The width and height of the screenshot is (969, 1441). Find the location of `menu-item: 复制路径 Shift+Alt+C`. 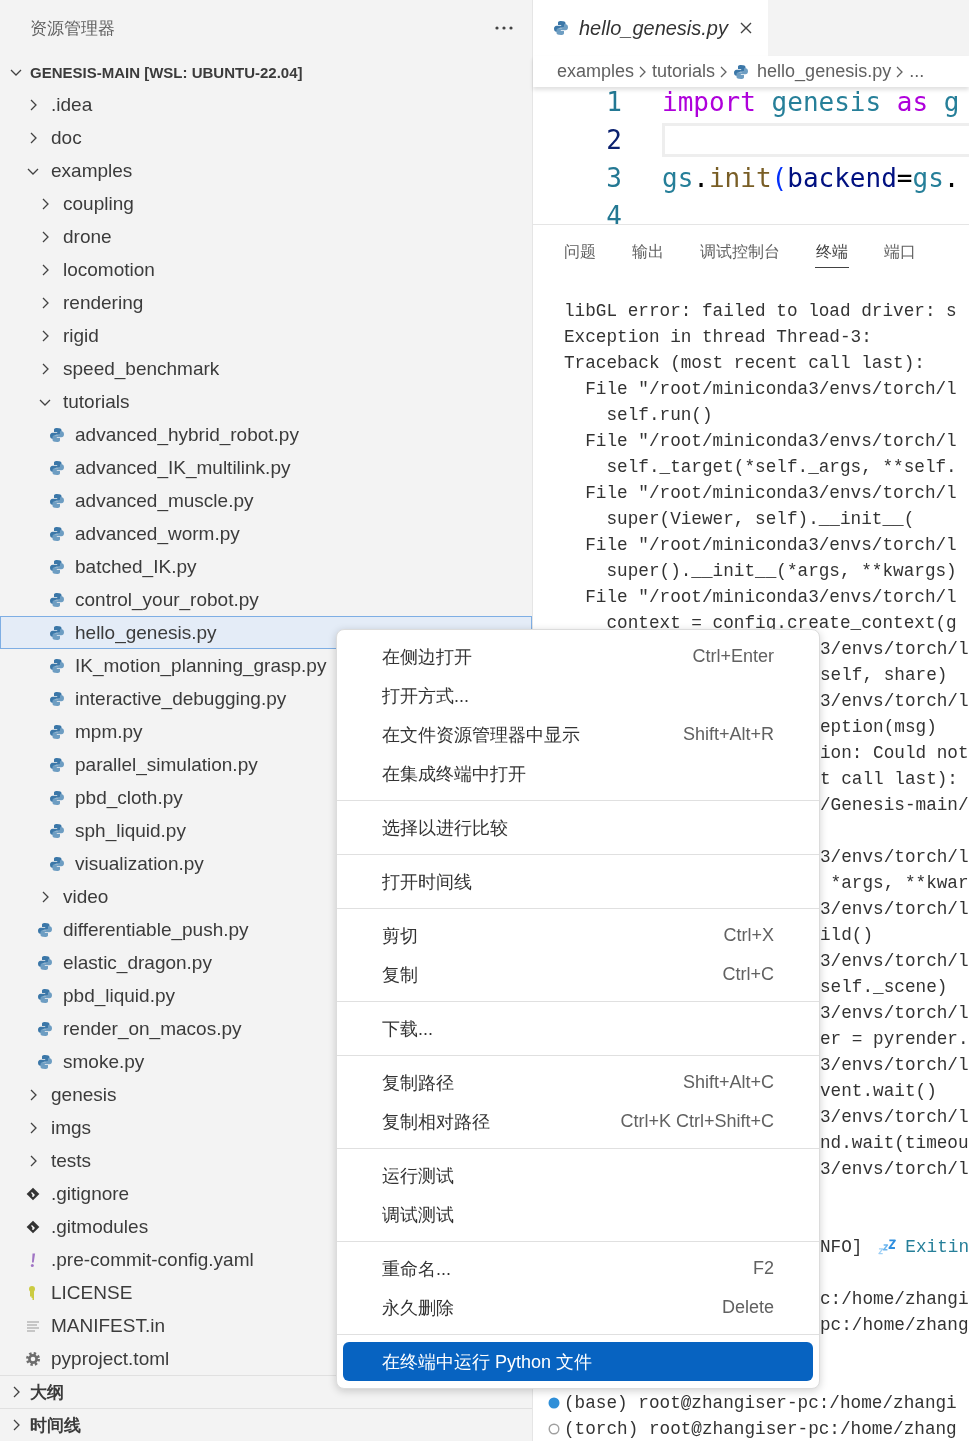

menu-item: 复制路径 Shift+Alt+C is located at coordinates (578, 1082).